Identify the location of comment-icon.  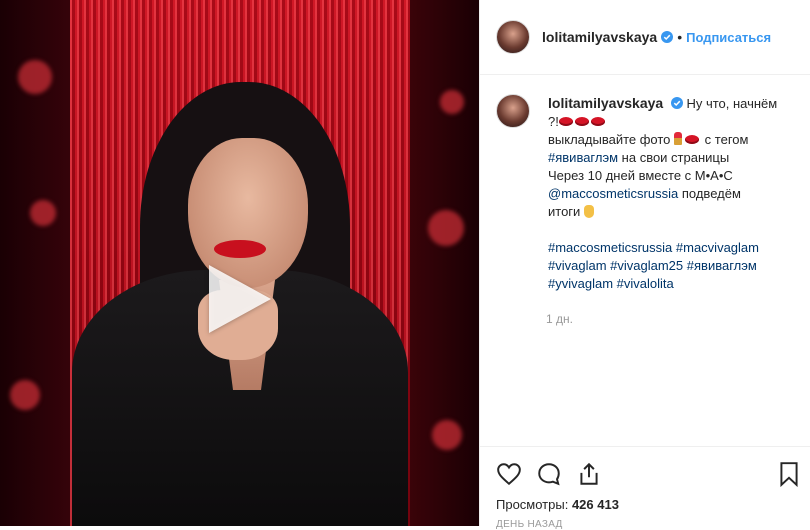
(549, 474).